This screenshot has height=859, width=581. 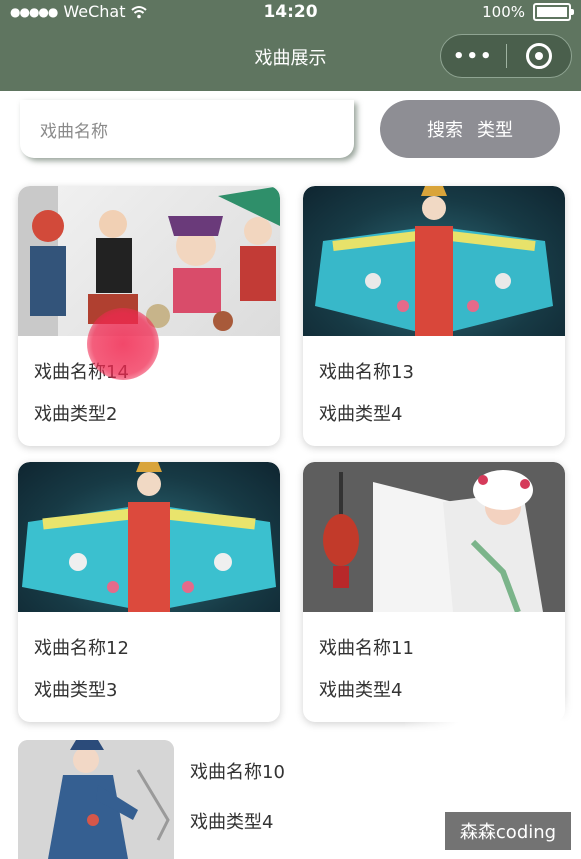 I want to click on top-bar: ●●●●● WeChat 14:20 100% 戏曲展示 •••, so click(x=290, y=45).